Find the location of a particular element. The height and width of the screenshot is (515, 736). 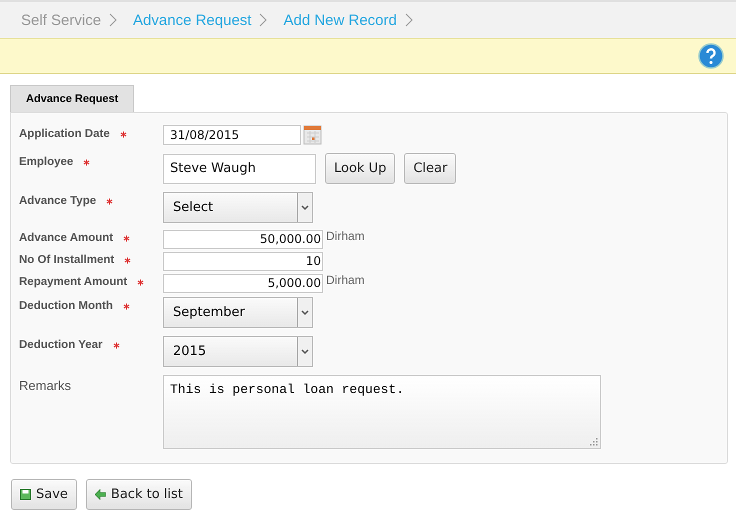

save-button: Save is located at coordinates (44, 494).